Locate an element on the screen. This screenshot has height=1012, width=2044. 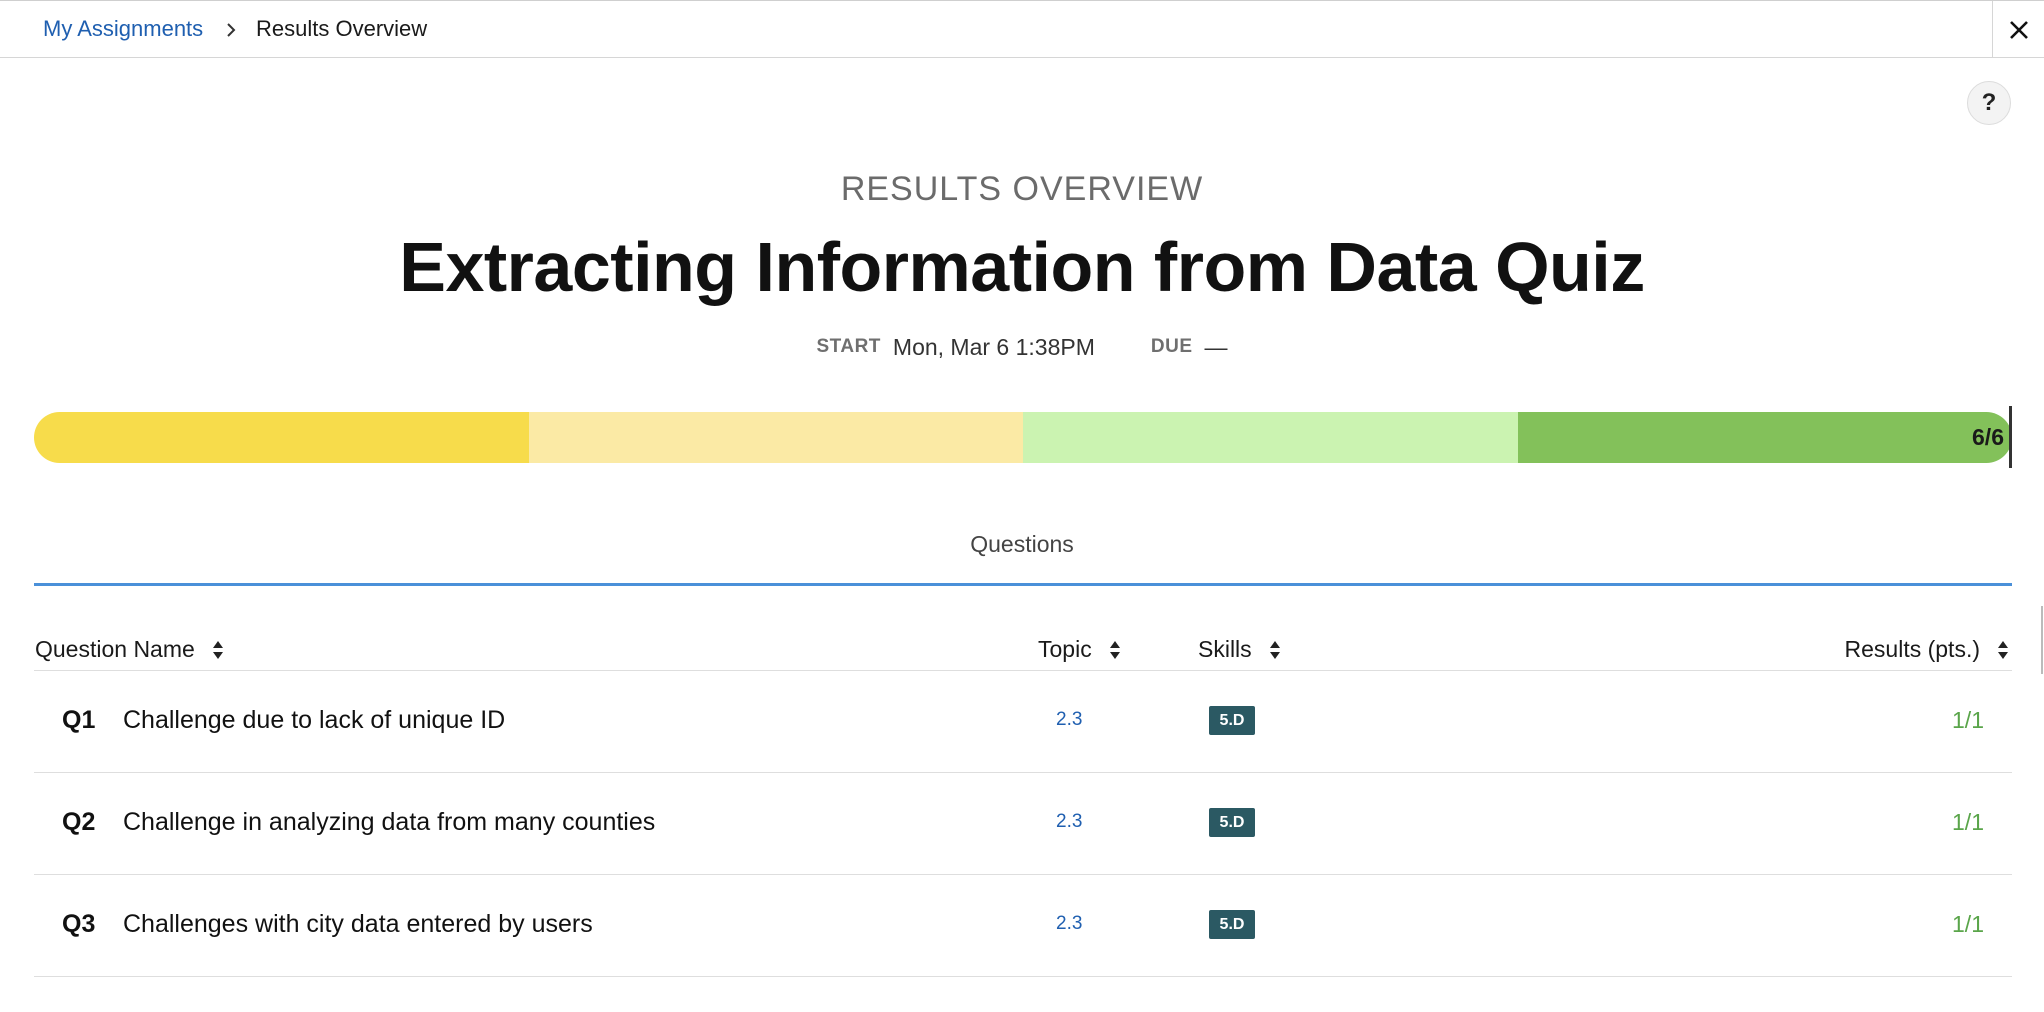
column-label: Topic is located at coordinates (1065, 649).